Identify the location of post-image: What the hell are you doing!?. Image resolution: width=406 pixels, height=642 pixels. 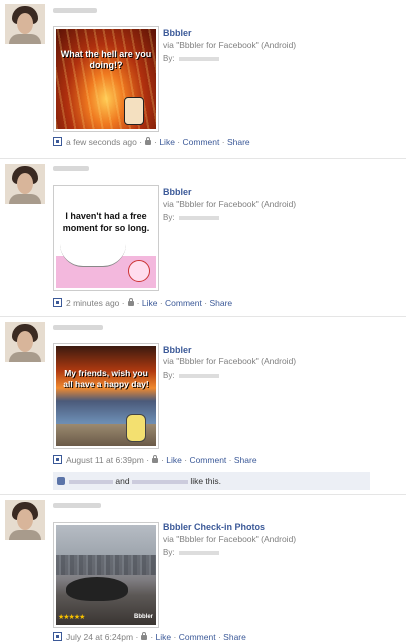
(106, 79).